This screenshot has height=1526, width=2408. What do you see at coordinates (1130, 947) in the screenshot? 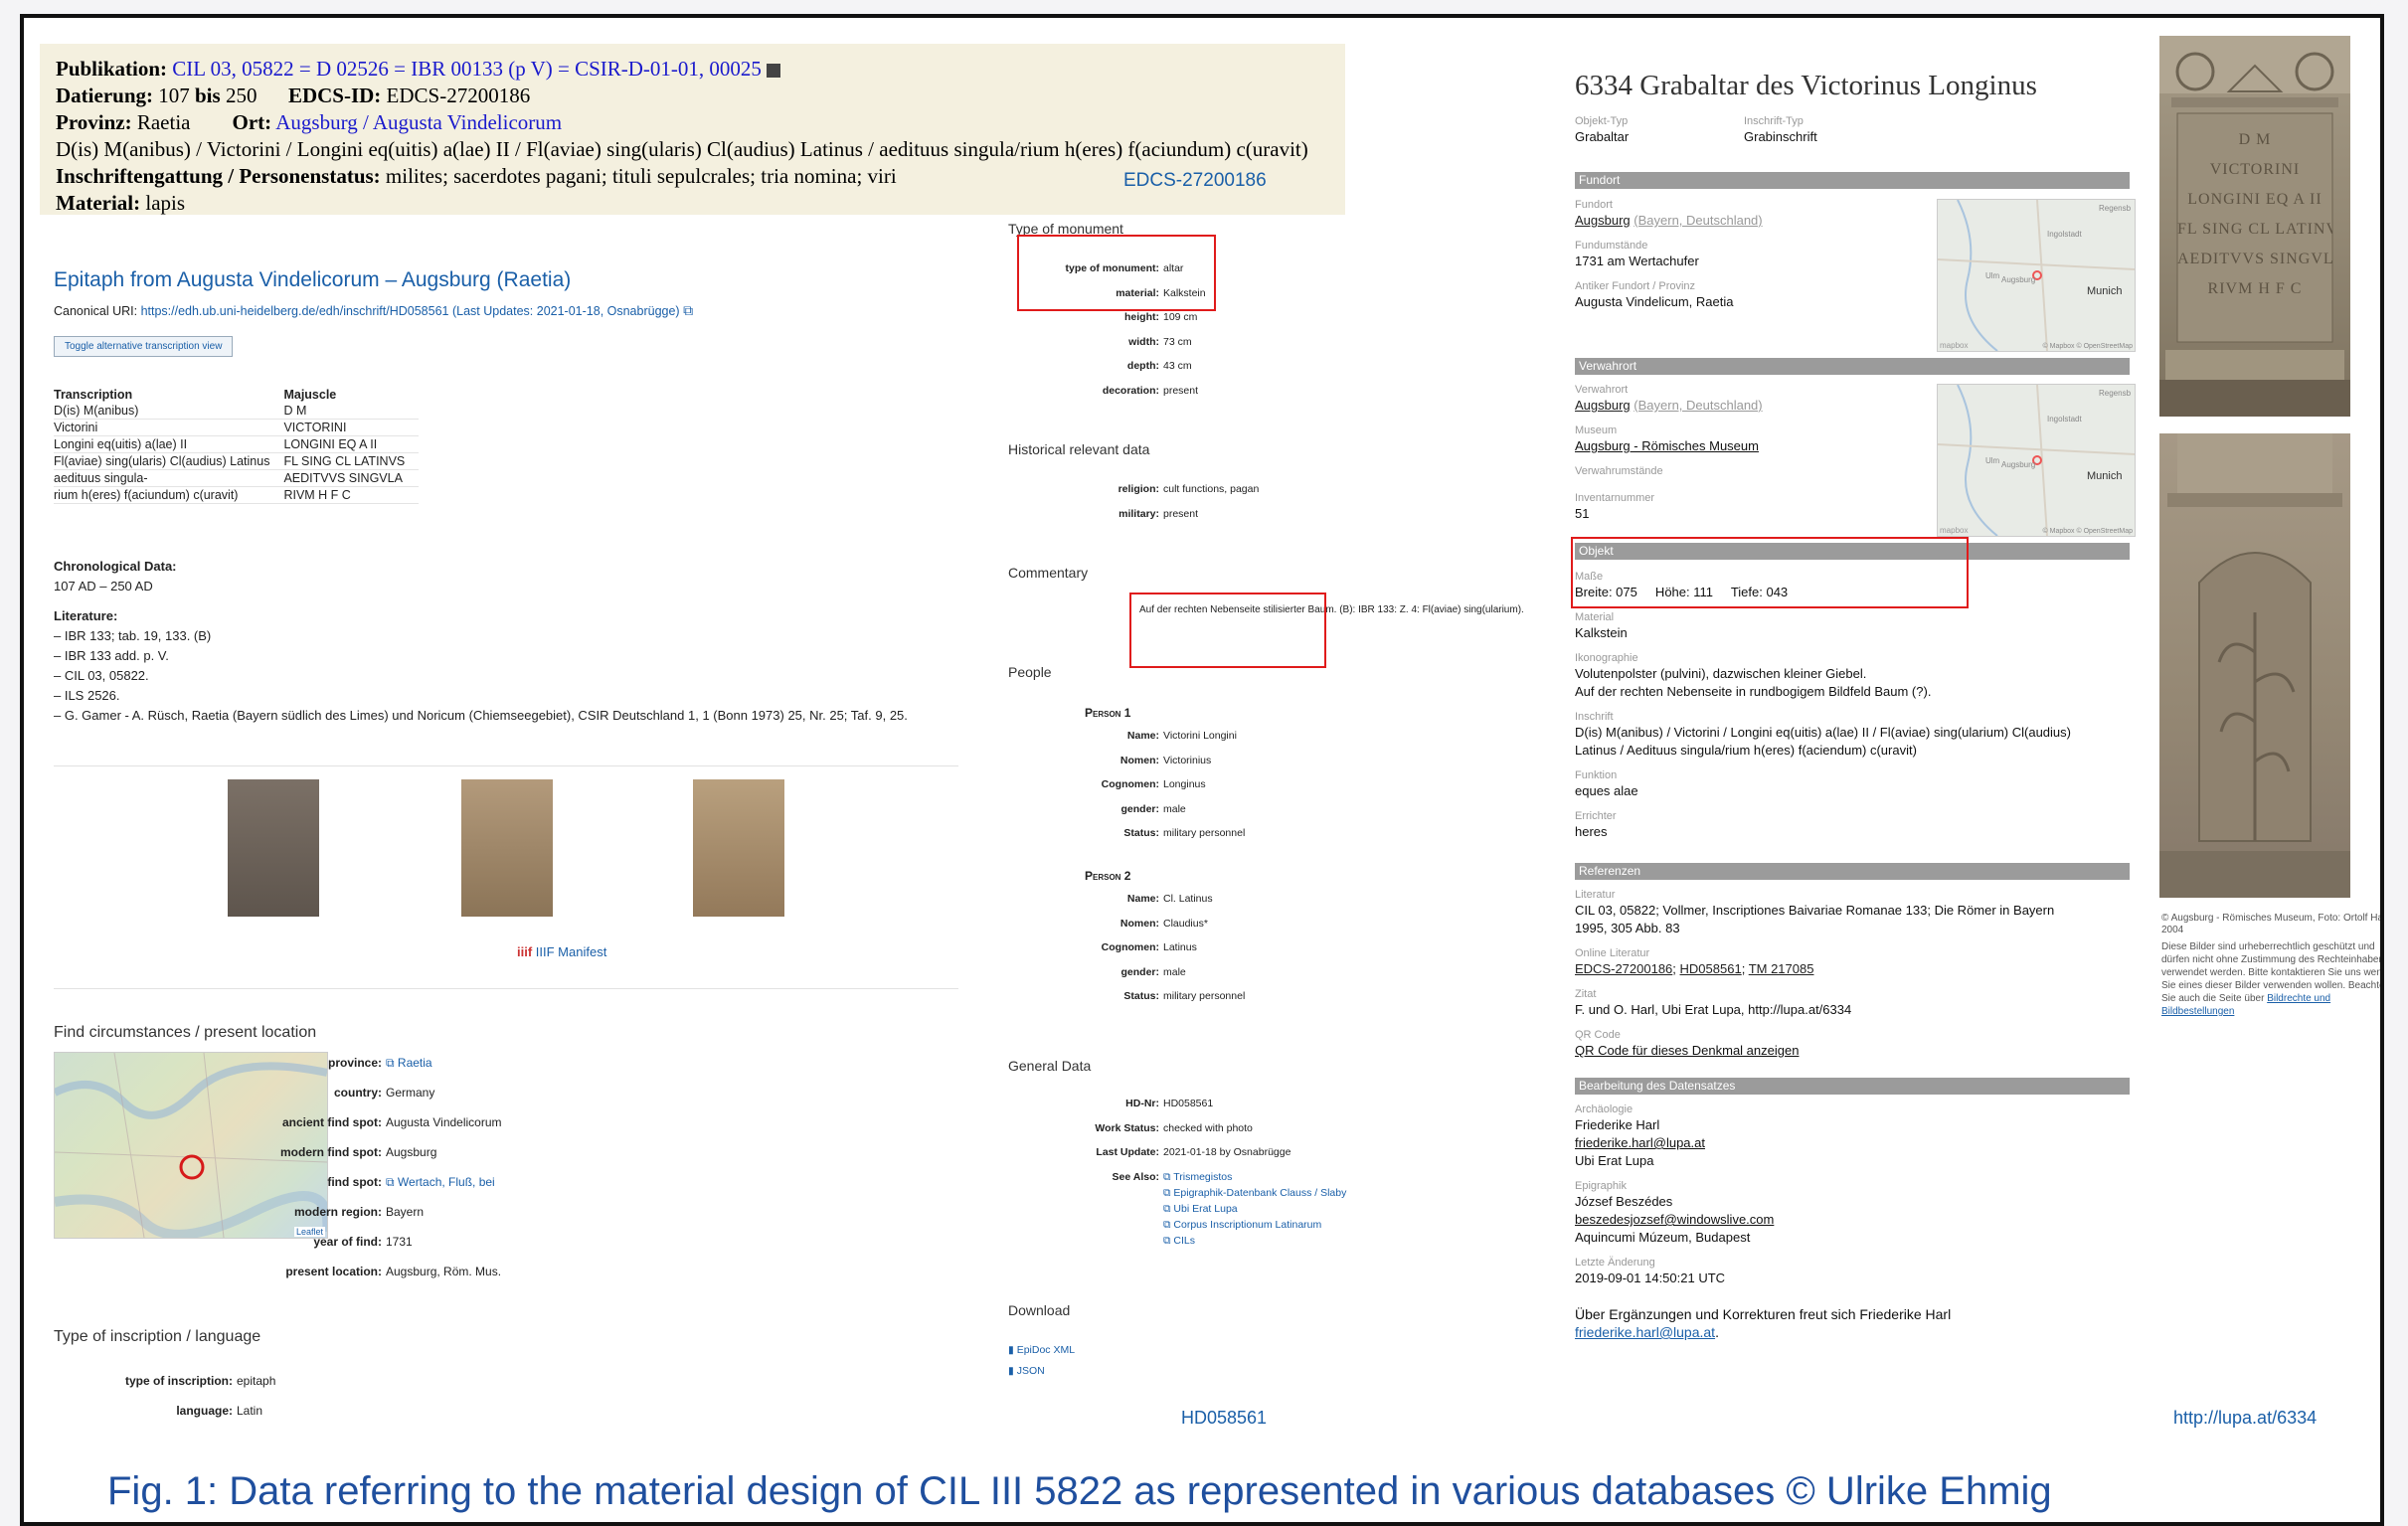
I see `kv-key: Cognomen:` at bounding box center [1130, 947].